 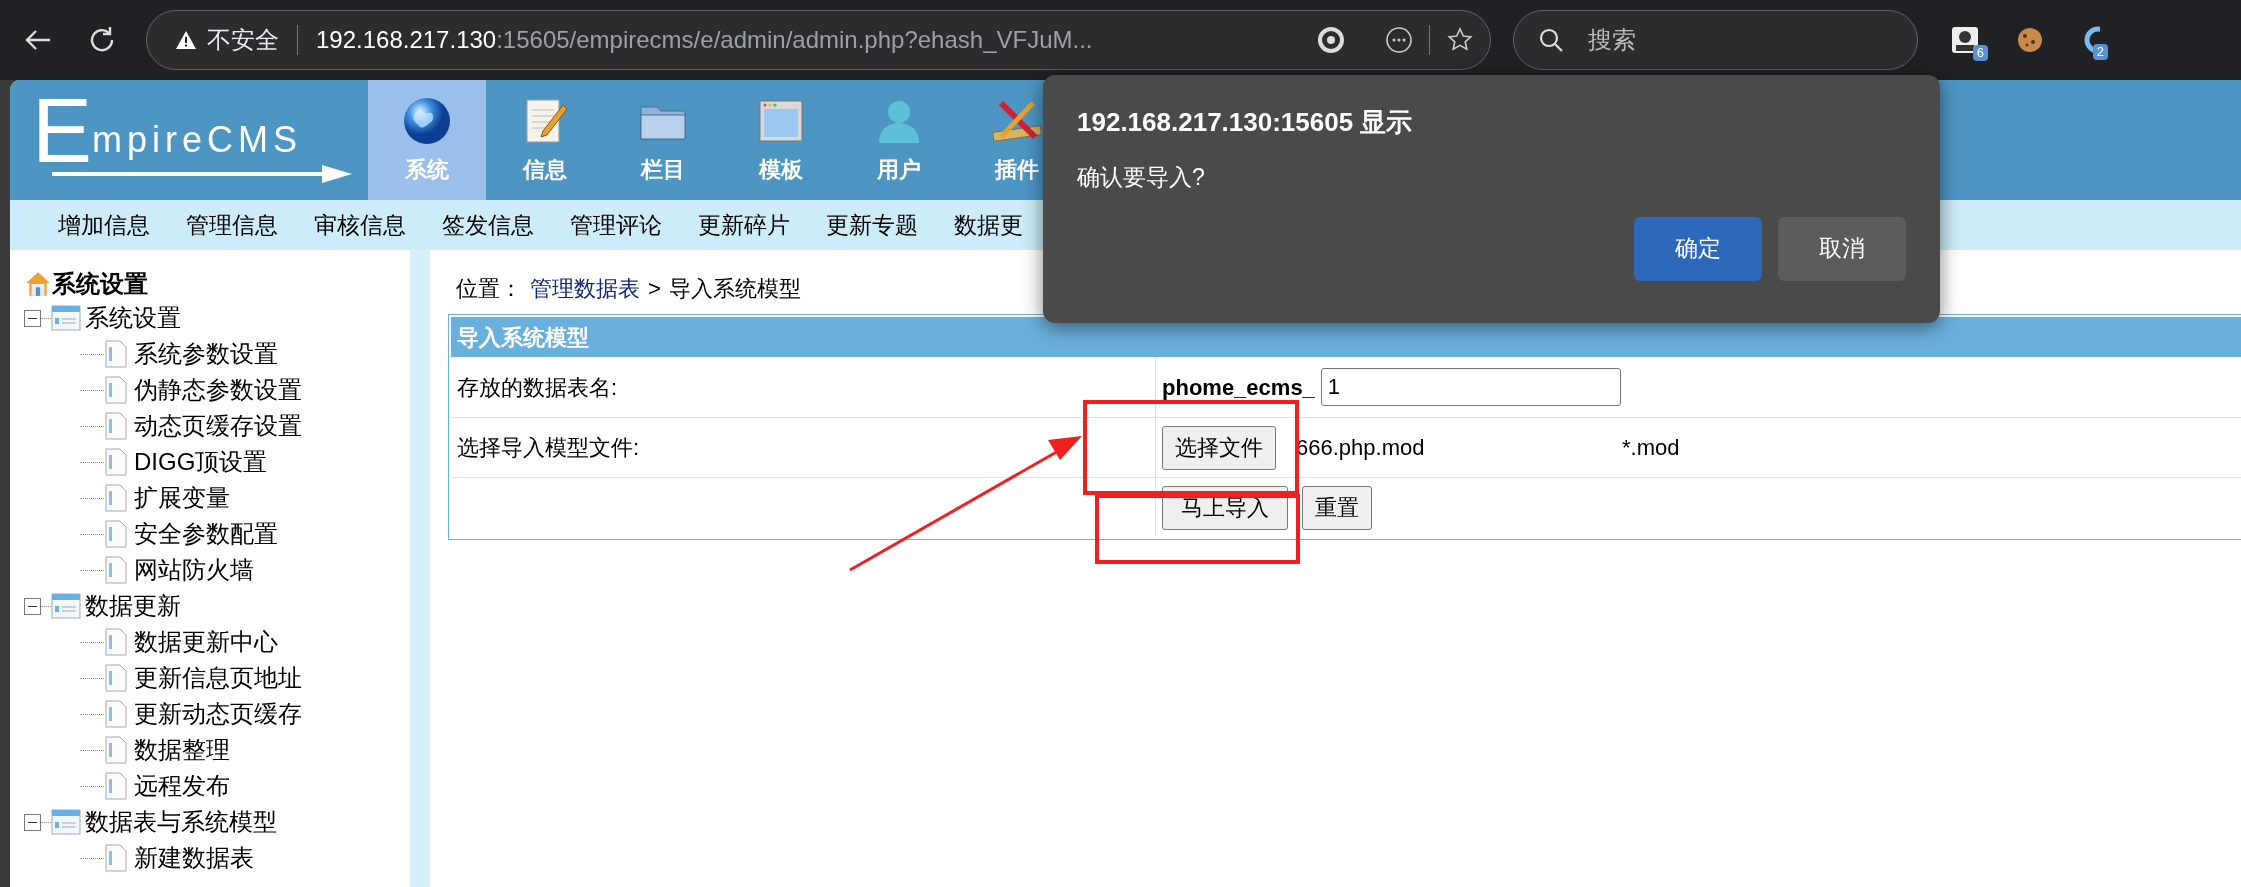 I want to click on ok-button: 确定, so click(x=1698, y=248).